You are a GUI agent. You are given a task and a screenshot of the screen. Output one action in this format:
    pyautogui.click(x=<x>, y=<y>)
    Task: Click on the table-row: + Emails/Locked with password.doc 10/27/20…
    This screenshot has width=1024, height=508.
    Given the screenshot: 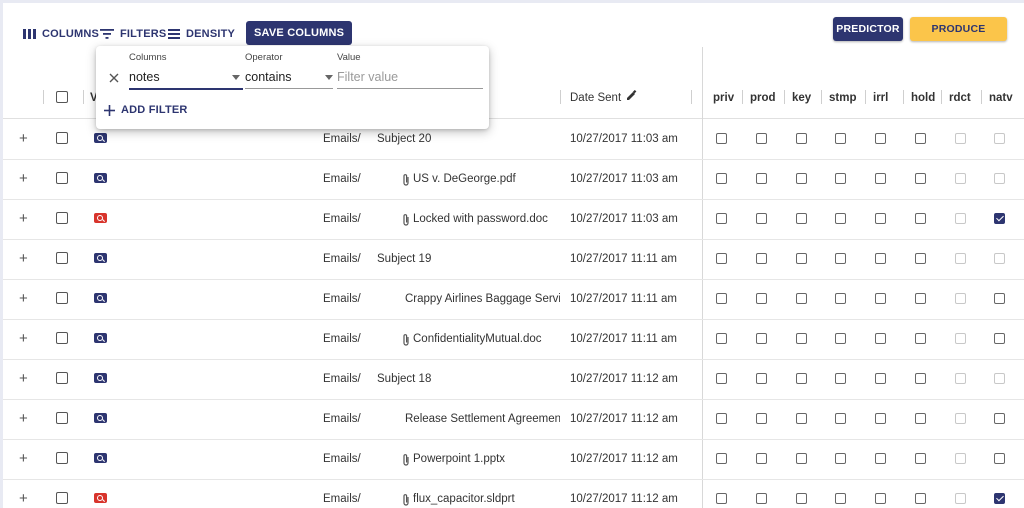 What is the action you would take?
    pyautogui.click(x=513, y=219)
    